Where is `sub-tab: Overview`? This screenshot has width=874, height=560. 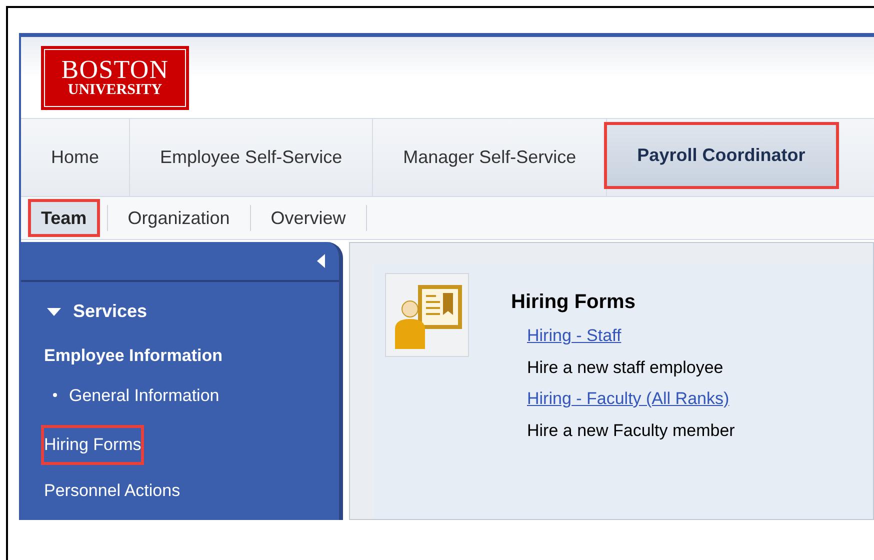
sub-tab: Overview is located at coordinates (308, 218).